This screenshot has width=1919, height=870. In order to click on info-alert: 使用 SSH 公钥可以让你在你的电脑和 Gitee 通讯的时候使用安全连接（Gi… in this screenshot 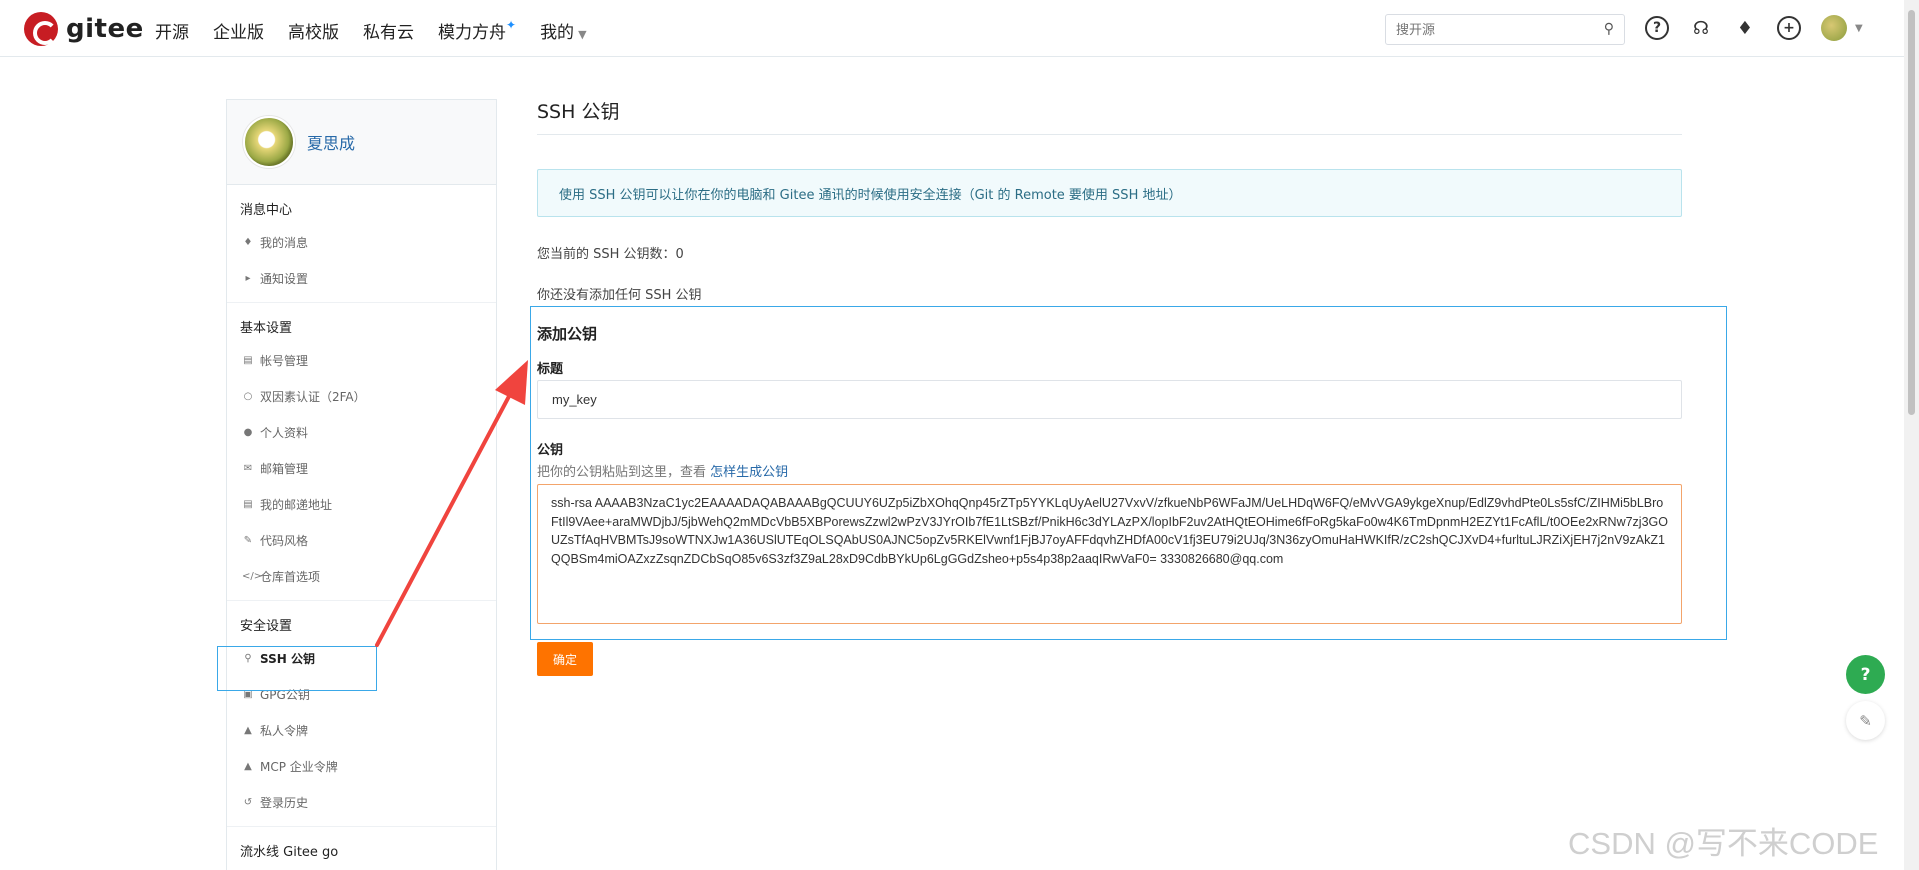, I will do `click(1109, 193)`.